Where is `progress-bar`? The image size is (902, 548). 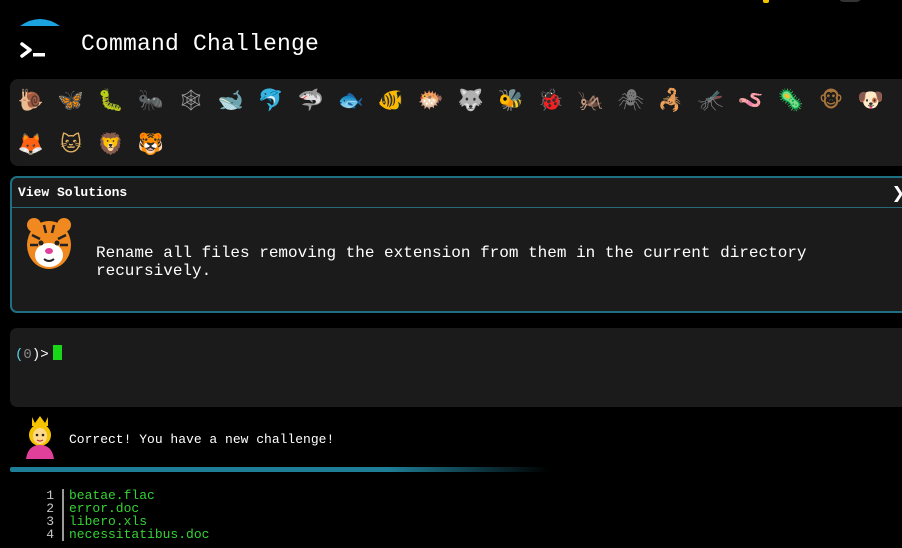 progress-bar is located at coordinates (280, 469).